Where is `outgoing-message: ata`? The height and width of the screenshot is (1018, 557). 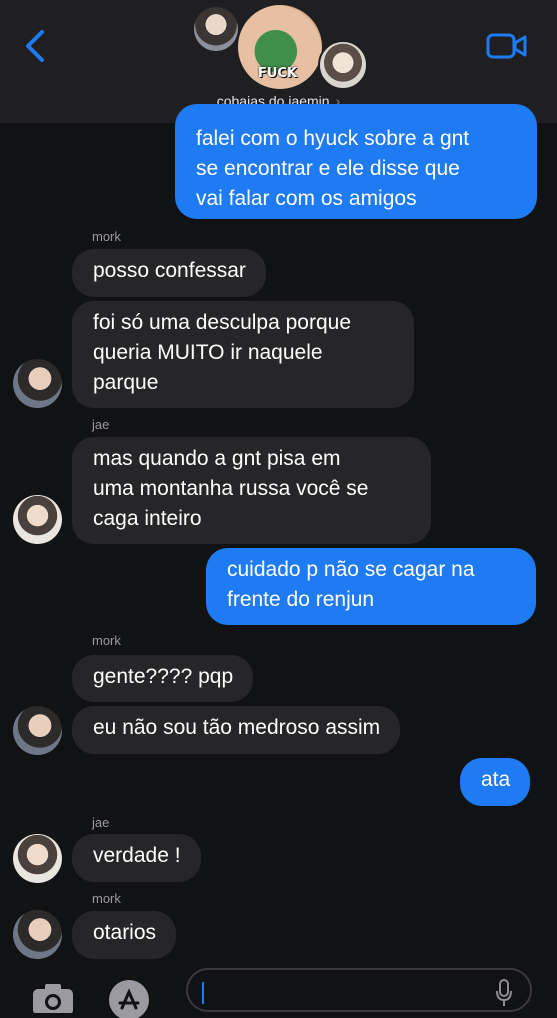
outgoing-message: ata is located at coordinates (495, 782).